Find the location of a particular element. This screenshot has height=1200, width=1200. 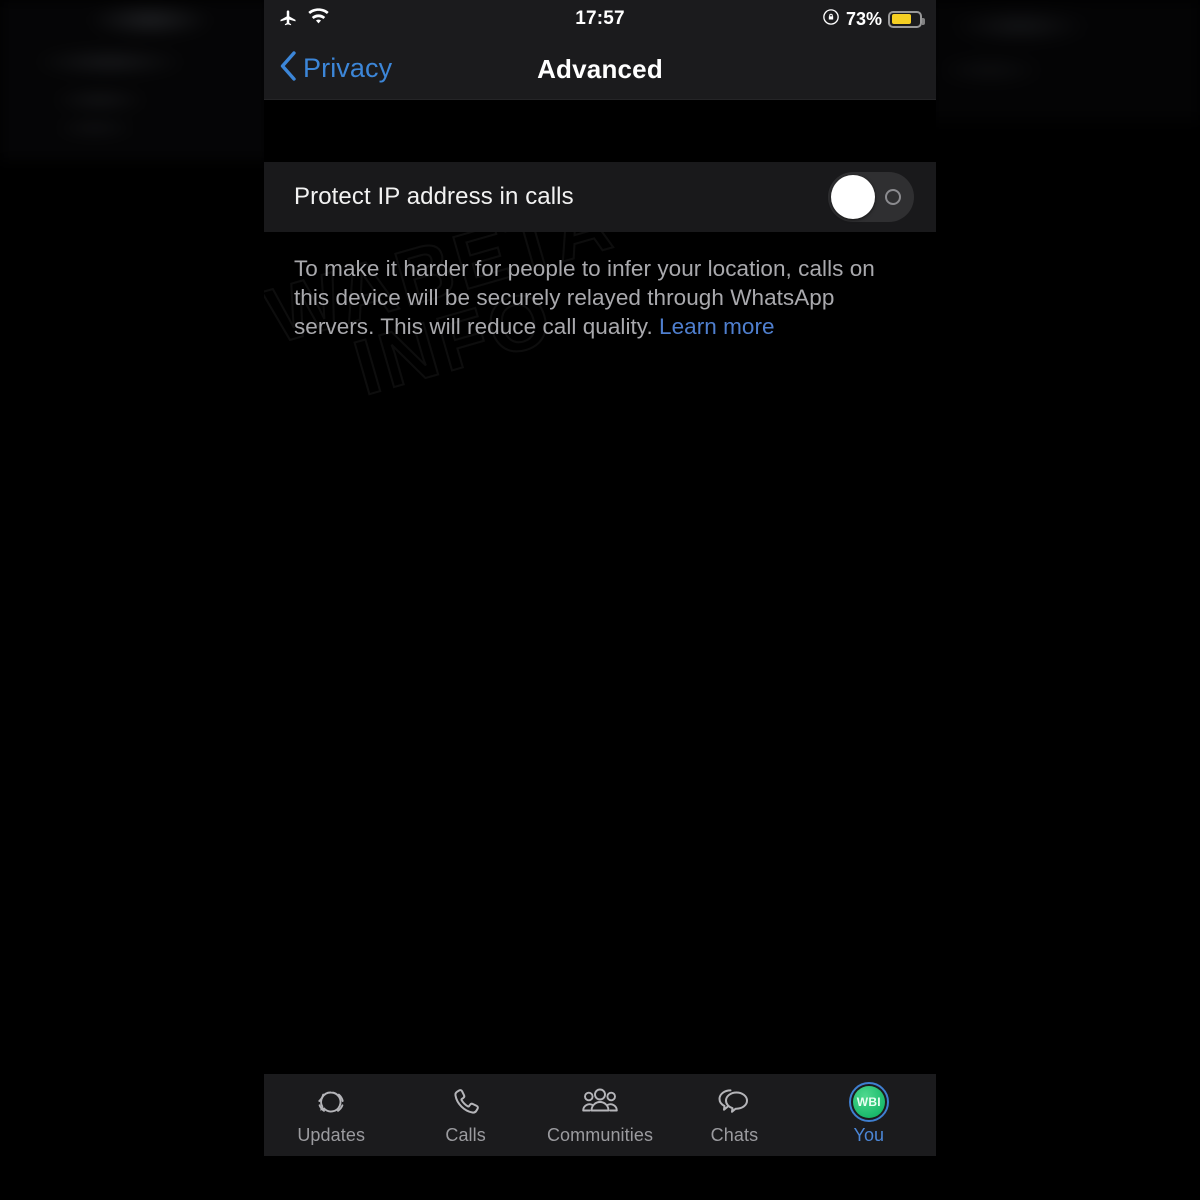

profile-avatar-icon: WBI is located at coordinates (868, 1102).